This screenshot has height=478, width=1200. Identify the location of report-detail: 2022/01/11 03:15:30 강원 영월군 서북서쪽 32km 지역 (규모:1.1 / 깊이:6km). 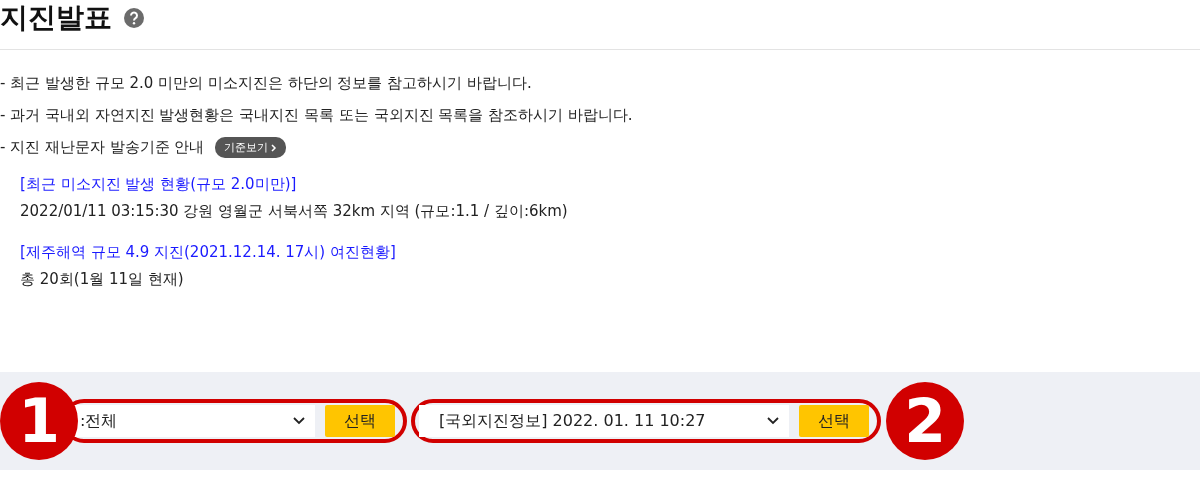
(294, 211).